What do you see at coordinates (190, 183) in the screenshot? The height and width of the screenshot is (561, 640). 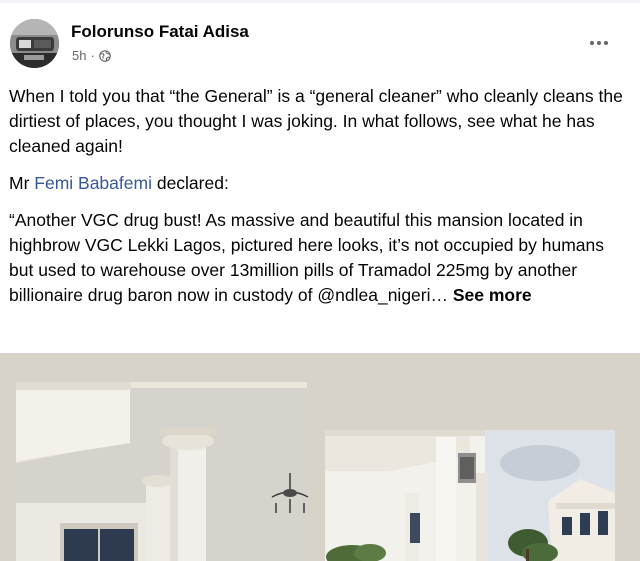 I see `text-fragment: declared:` at bounding box center [190, 183].